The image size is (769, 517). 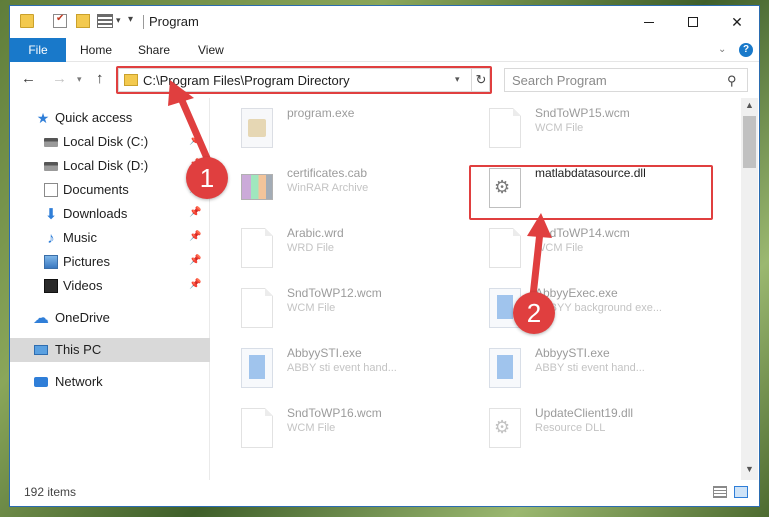 I want to click on ribbon: File Home Share View ⌄ ?, so click(x=384, y=50).